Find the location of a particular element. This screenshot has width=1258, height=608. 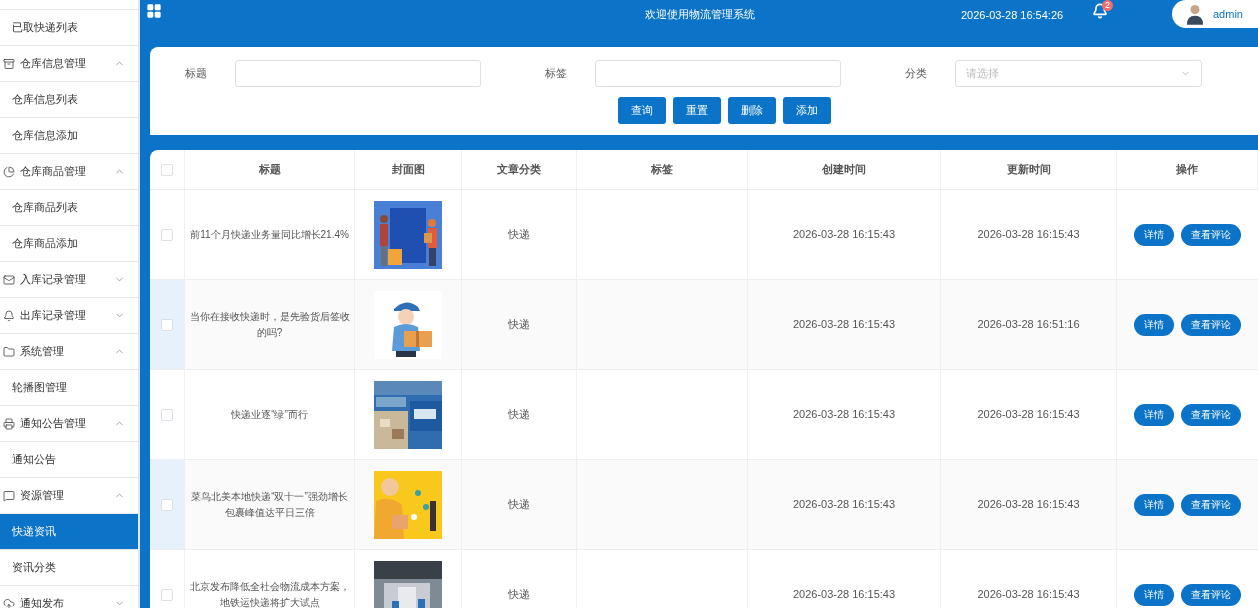

grid-menu-icon is located at coordinates (154, 11).